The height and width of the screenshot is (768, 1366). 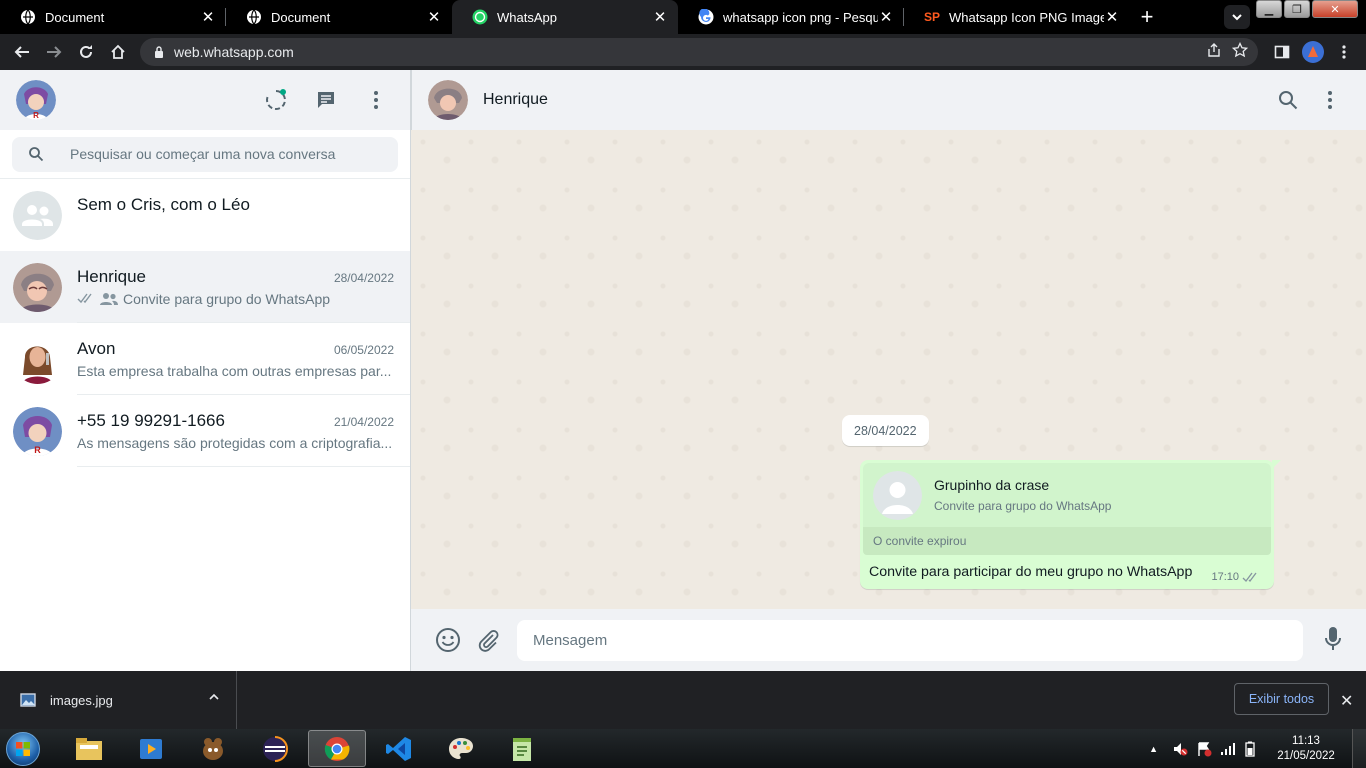 What do you see at coordinates (791, 17) in the screenshot?
I see `tab-google-search: whatsapp icon png - Pesquisa ✕` at bounding box center [791, 17].